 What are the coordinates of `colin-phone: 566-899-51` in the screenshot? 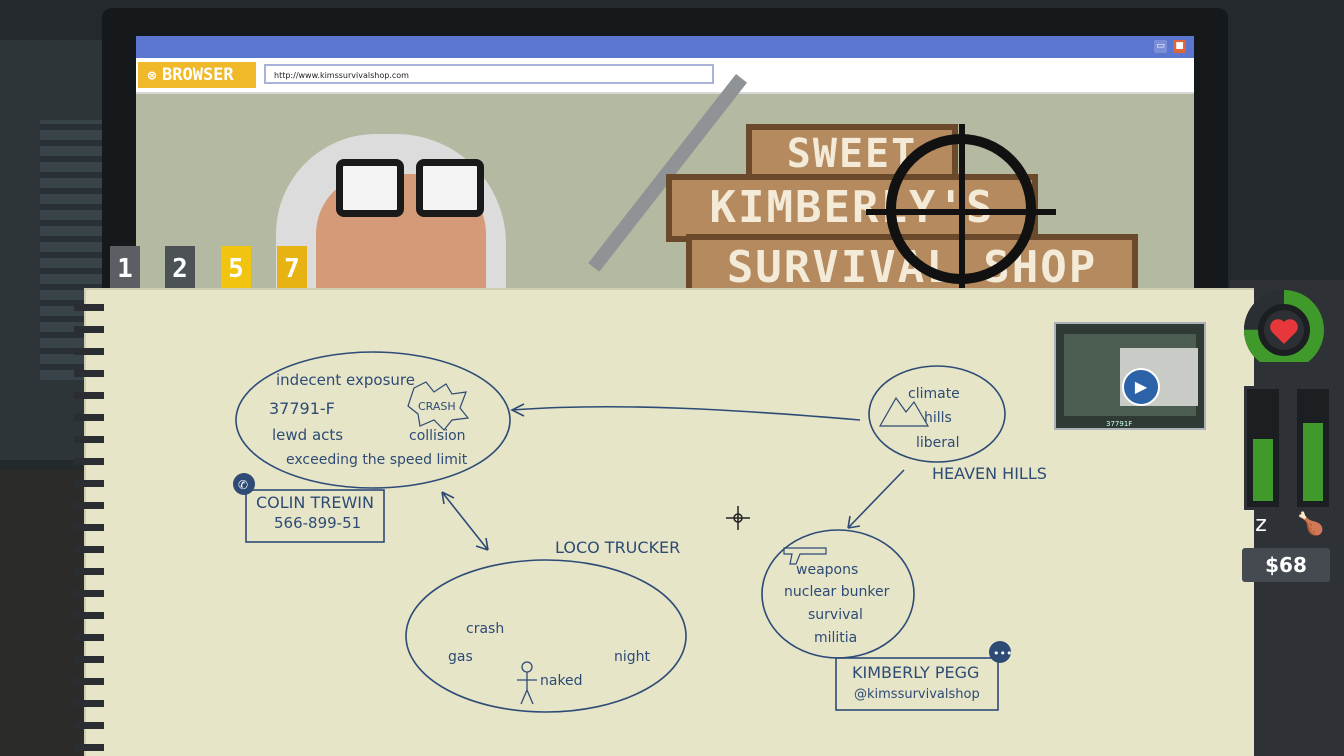 It's located at (317, 523).